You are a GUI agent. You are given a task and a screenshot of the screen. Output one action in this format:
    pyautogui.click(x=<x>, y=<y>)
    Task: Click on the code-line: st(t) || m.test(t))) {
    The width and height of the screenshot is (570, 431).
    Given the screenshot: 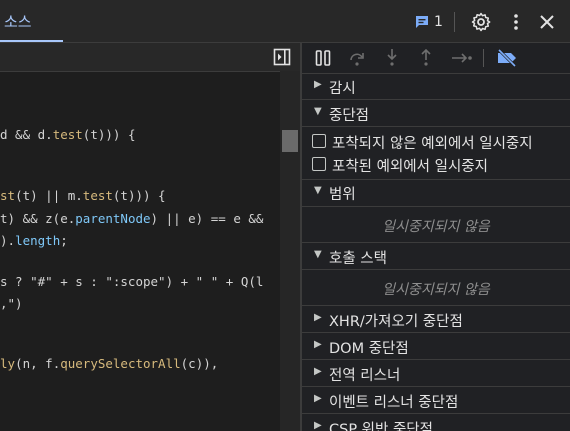 What is the action you would take?
    pyautogui.click(x=83, y=195)
    